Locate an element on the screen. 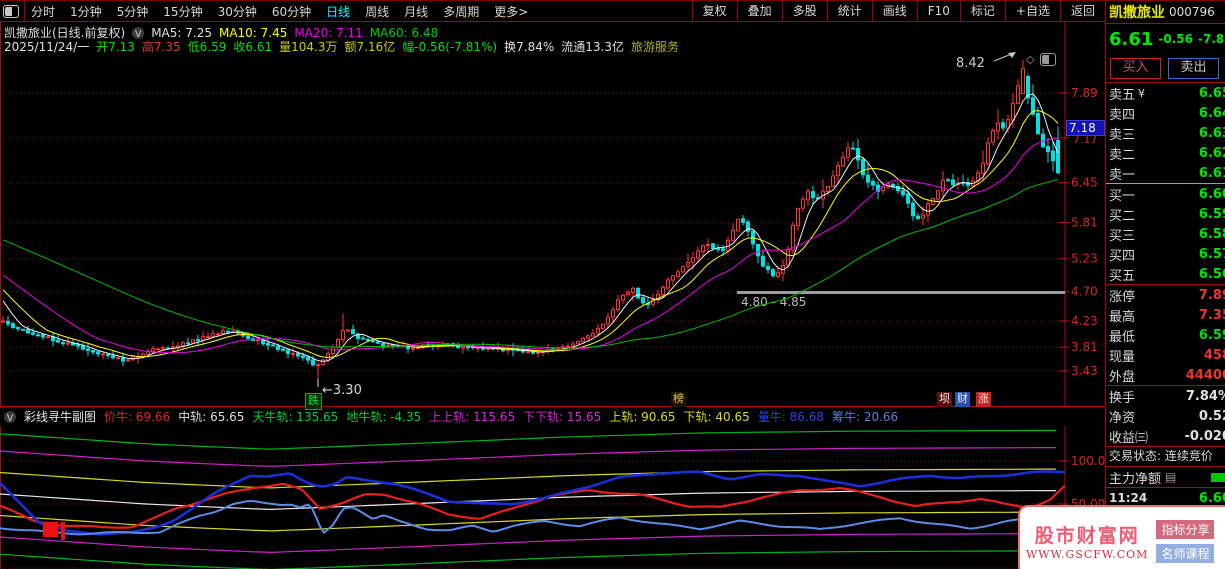  last-price-tag: 7.18 is located at coordinates (1085, 128).